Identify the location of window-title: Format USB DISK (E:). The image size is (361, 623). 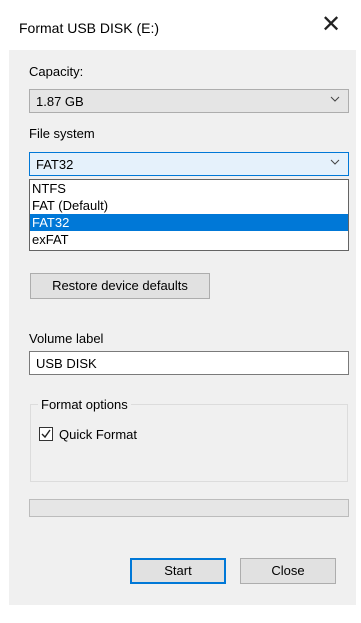
(89, 28).